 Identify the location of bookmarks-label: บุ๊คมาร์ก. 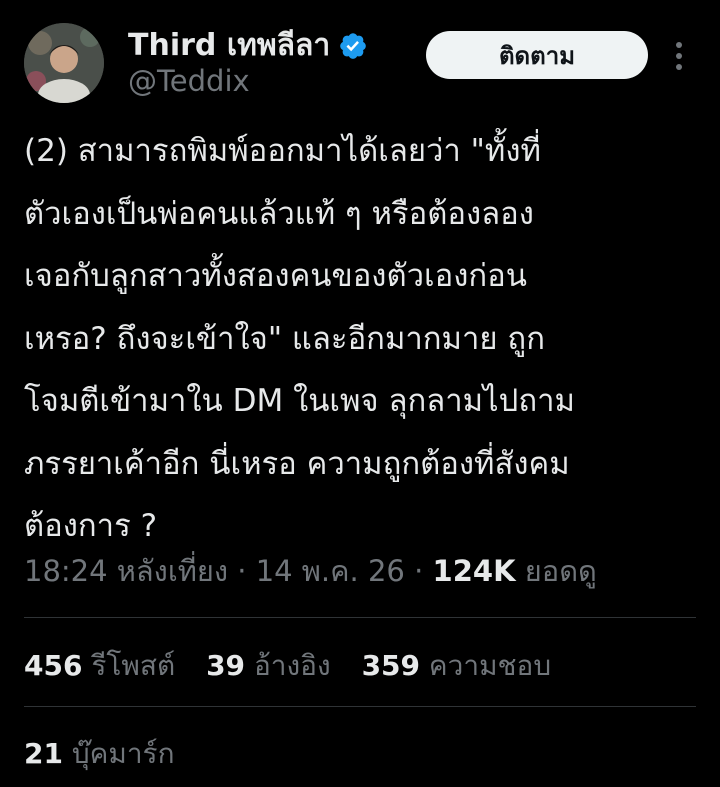
(118, 753).